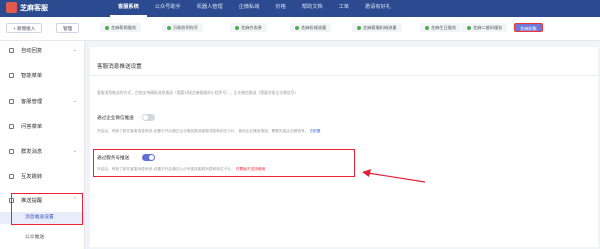 The image size is (600, 249). What do you see at coordinates (42, 50) in the screenshot?
I see `sidebar-item-auto-reply: 自动回复 ⌄` at bounding box center [42, 50].